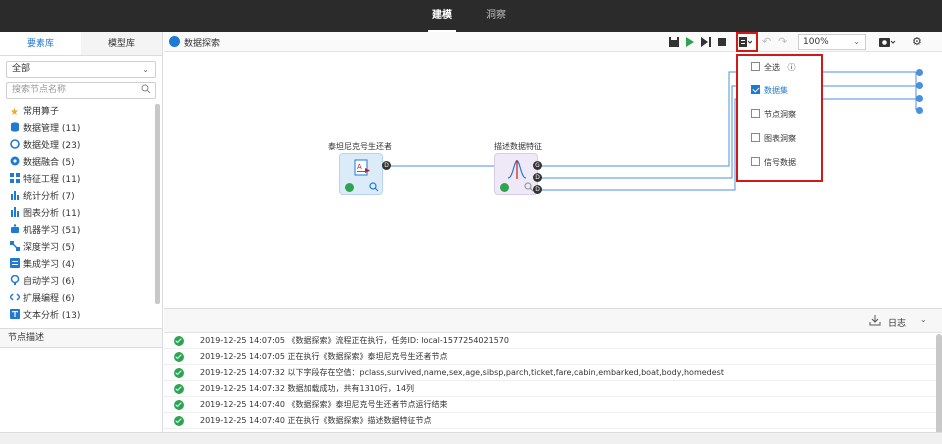  What do you see at coordinates (78, 248) in the screenshot?
I see `tree-item-deep-learning: 深度学习 (5)` at bounding box center [78, 248].